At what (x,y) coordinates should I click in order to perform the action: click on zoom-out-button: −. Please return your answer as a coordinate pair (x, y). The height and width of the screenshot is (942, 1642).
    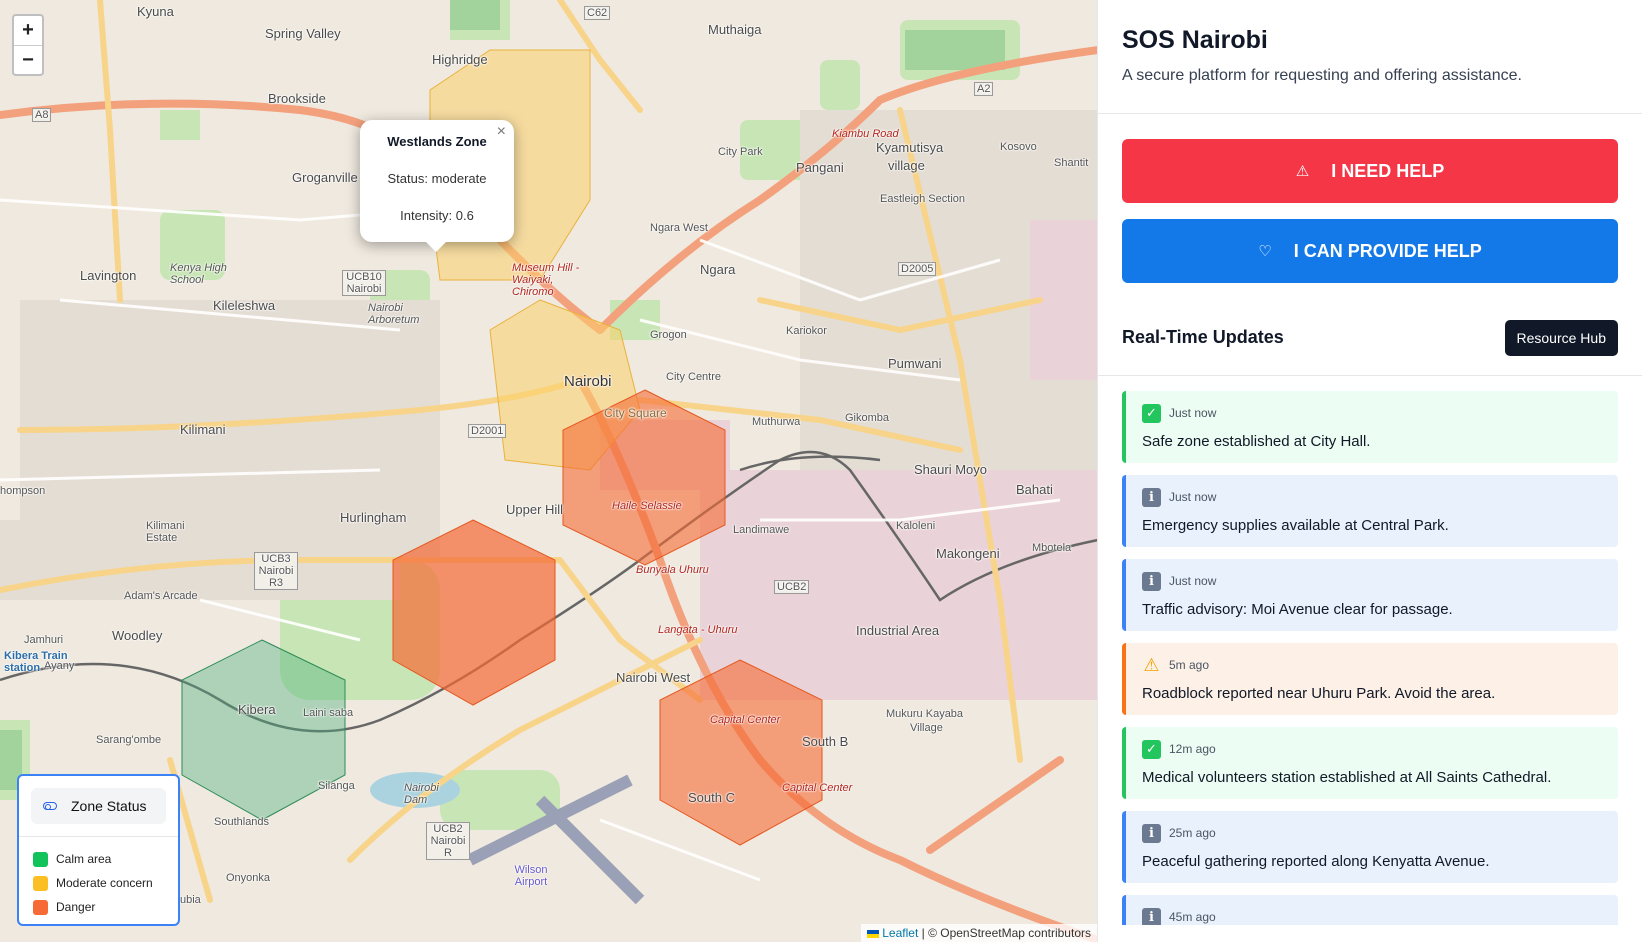
    Looking at the image, I should click on (28, 59).